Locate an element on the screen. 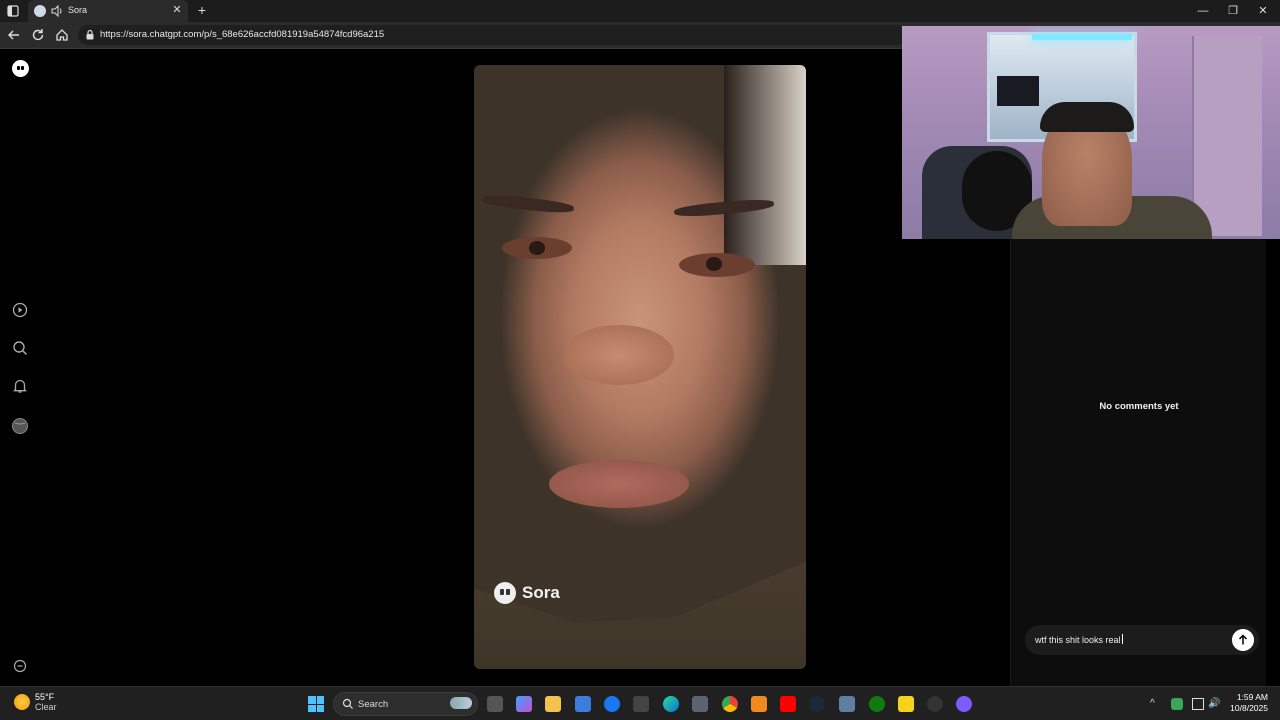  notifications-bell-icon is located at coordinates (20, 386).